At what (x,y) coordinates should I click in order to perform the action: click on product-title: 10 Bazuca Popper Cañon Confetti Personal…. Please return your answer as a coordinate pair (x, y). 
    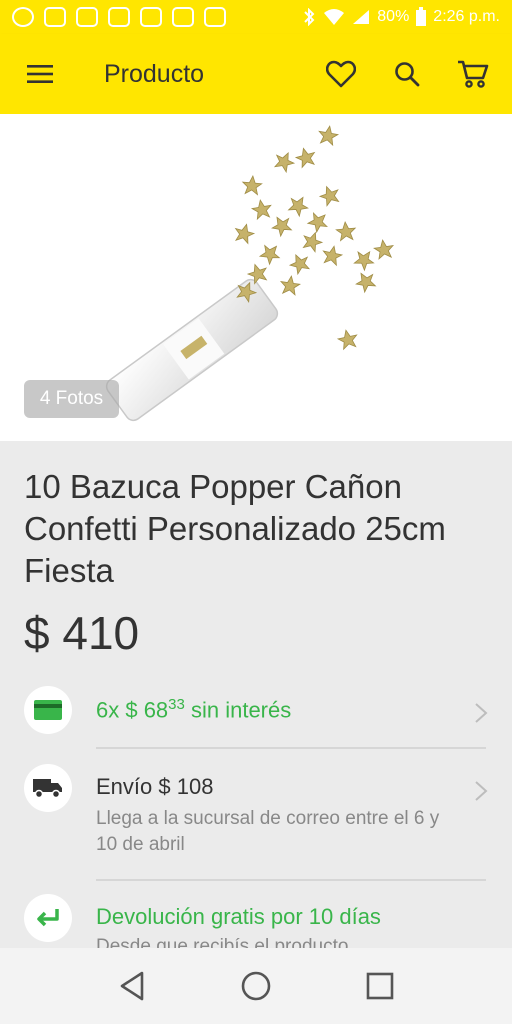
    Looking at the image, I should click on (235, 528).